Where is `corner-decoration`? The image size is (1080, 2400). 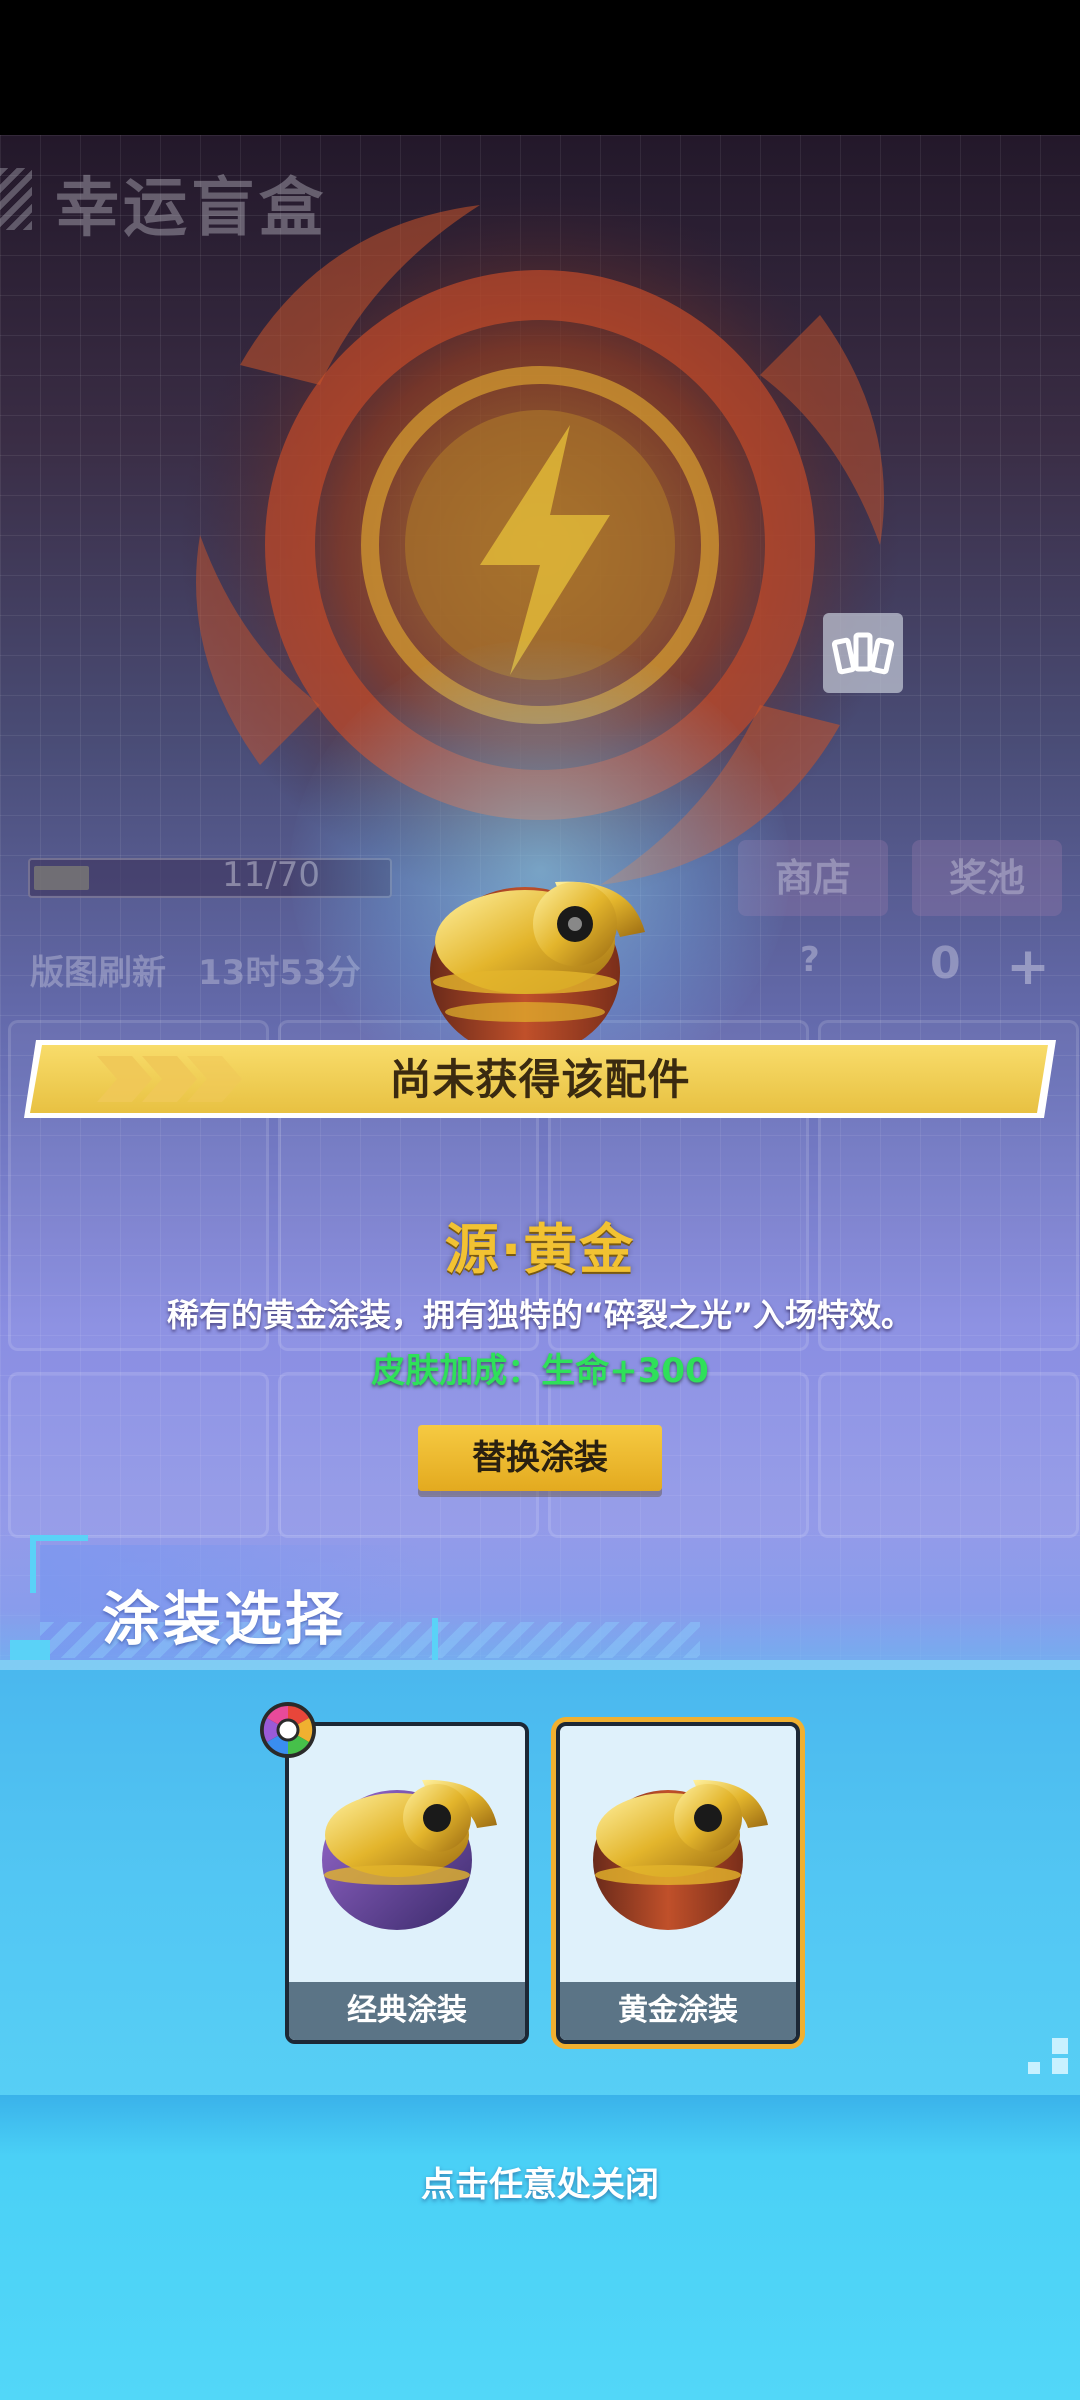
corner-decoration is located at coordinates (59, 1564).